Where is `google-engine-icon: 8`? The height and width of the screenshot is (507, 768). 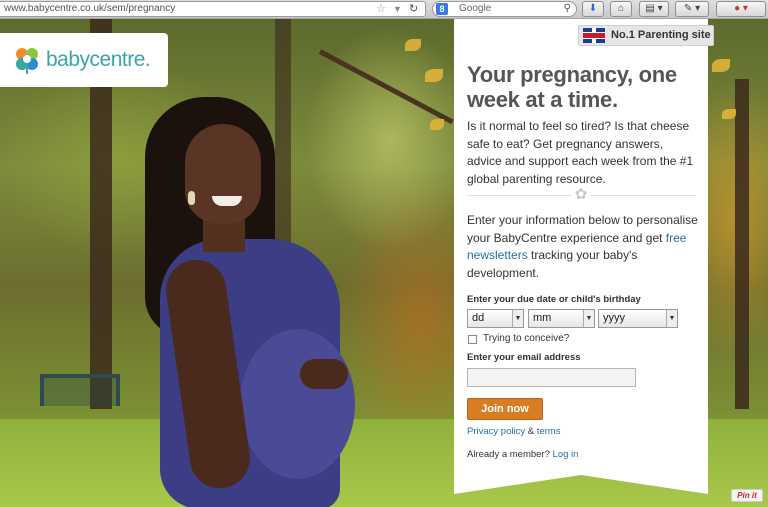
google-engine-icon: 8 is located at coordinates (442, 9).